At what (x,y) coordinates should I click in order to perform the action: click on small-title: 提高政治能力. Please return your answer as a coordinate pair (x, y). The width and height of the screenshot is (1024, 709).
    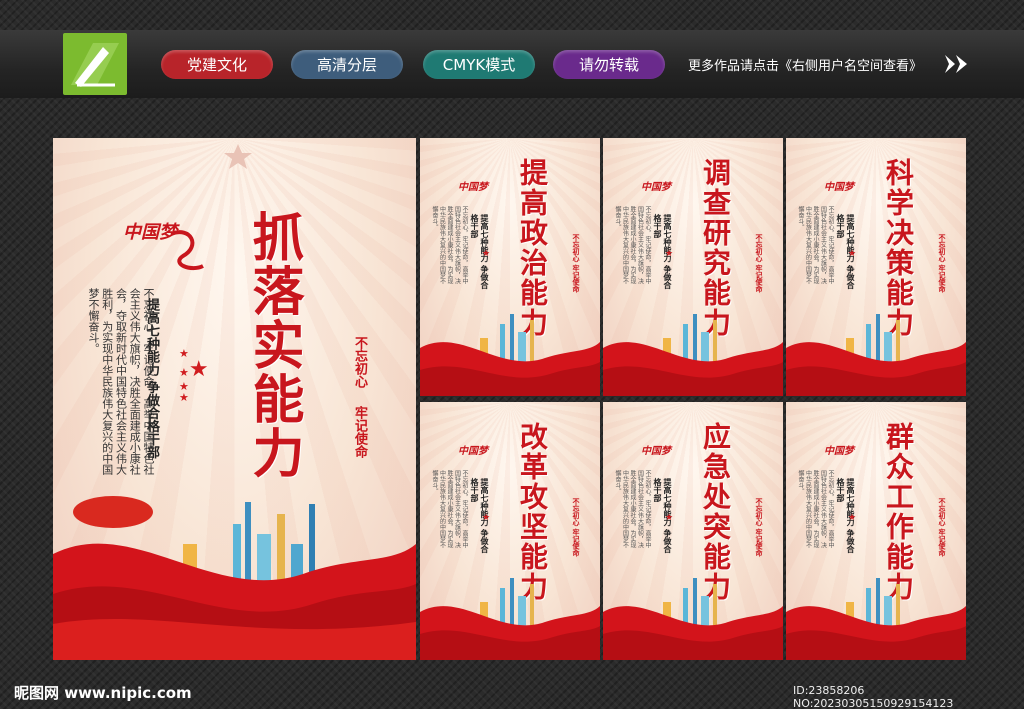
    Looking at the image, I should click on (532, 248).